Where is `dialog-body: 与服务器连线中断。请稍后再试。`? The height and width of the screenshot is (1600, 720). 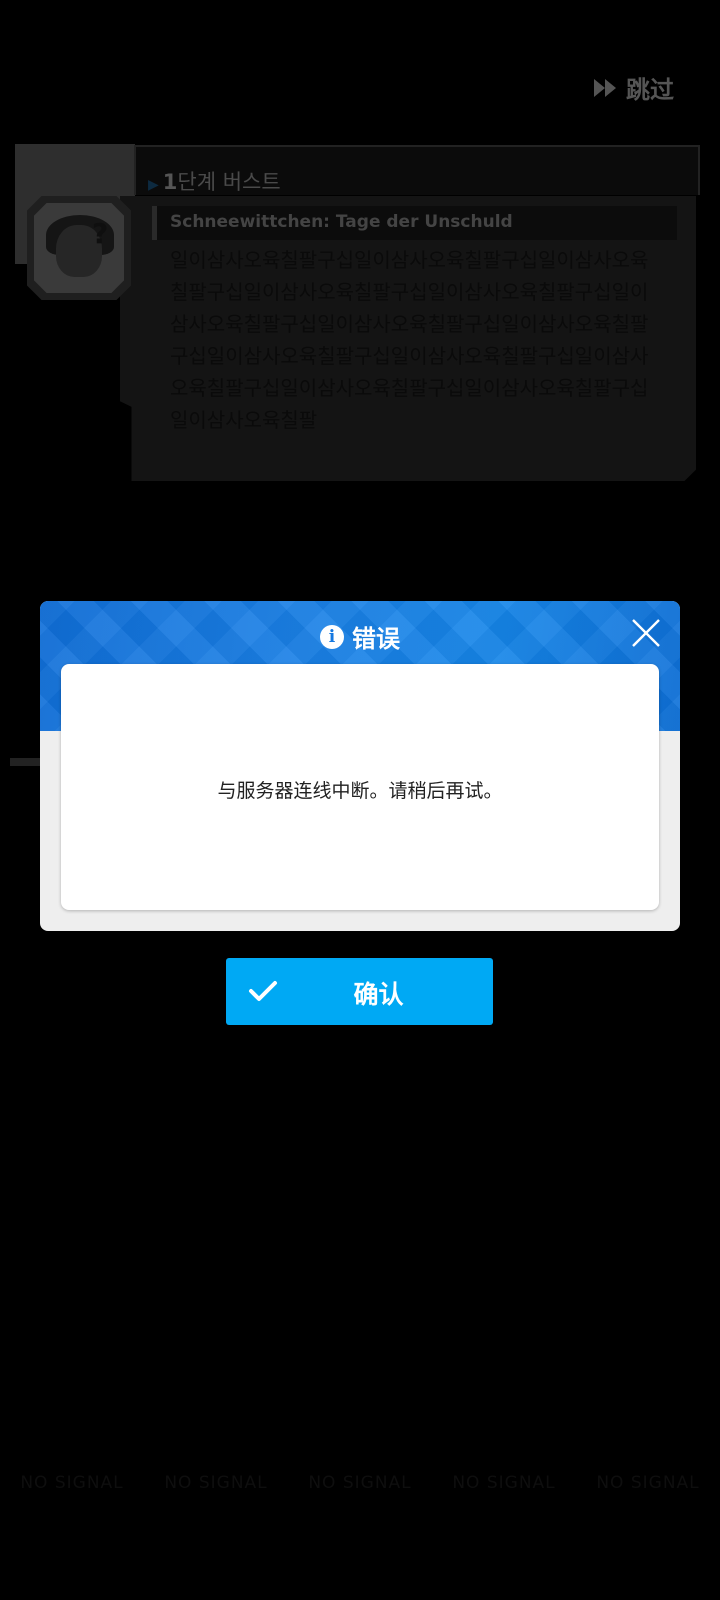 dialog-body: 与服务器连线中断。请稍后再试。 is located at coordinates (360, 787).